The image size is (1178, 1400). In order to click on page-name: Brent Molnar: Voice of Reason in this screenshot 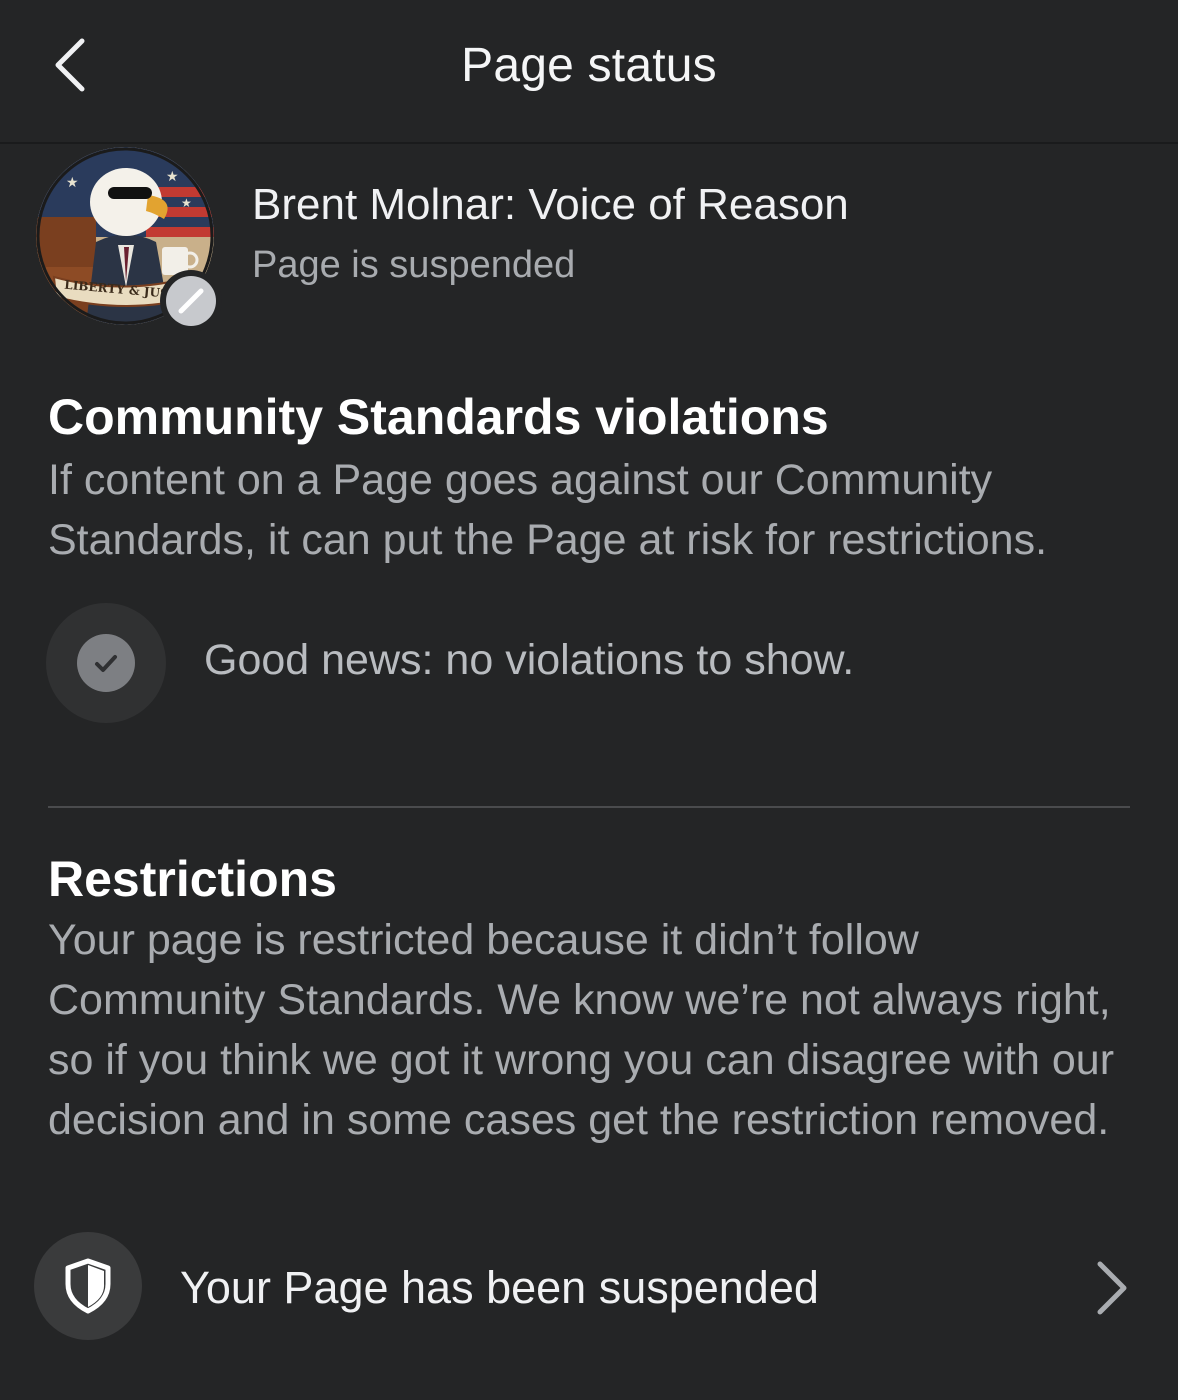, I will do `click(550, 204)`.